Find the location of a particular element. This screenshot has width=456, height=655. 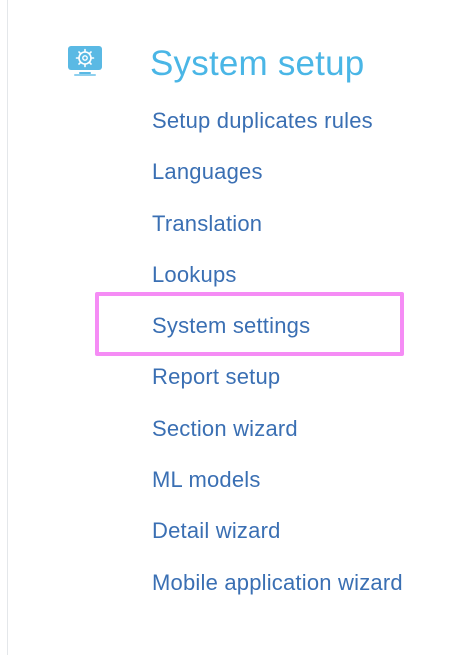

menu-item-translation: Translation is located at coordinates (277, 234).